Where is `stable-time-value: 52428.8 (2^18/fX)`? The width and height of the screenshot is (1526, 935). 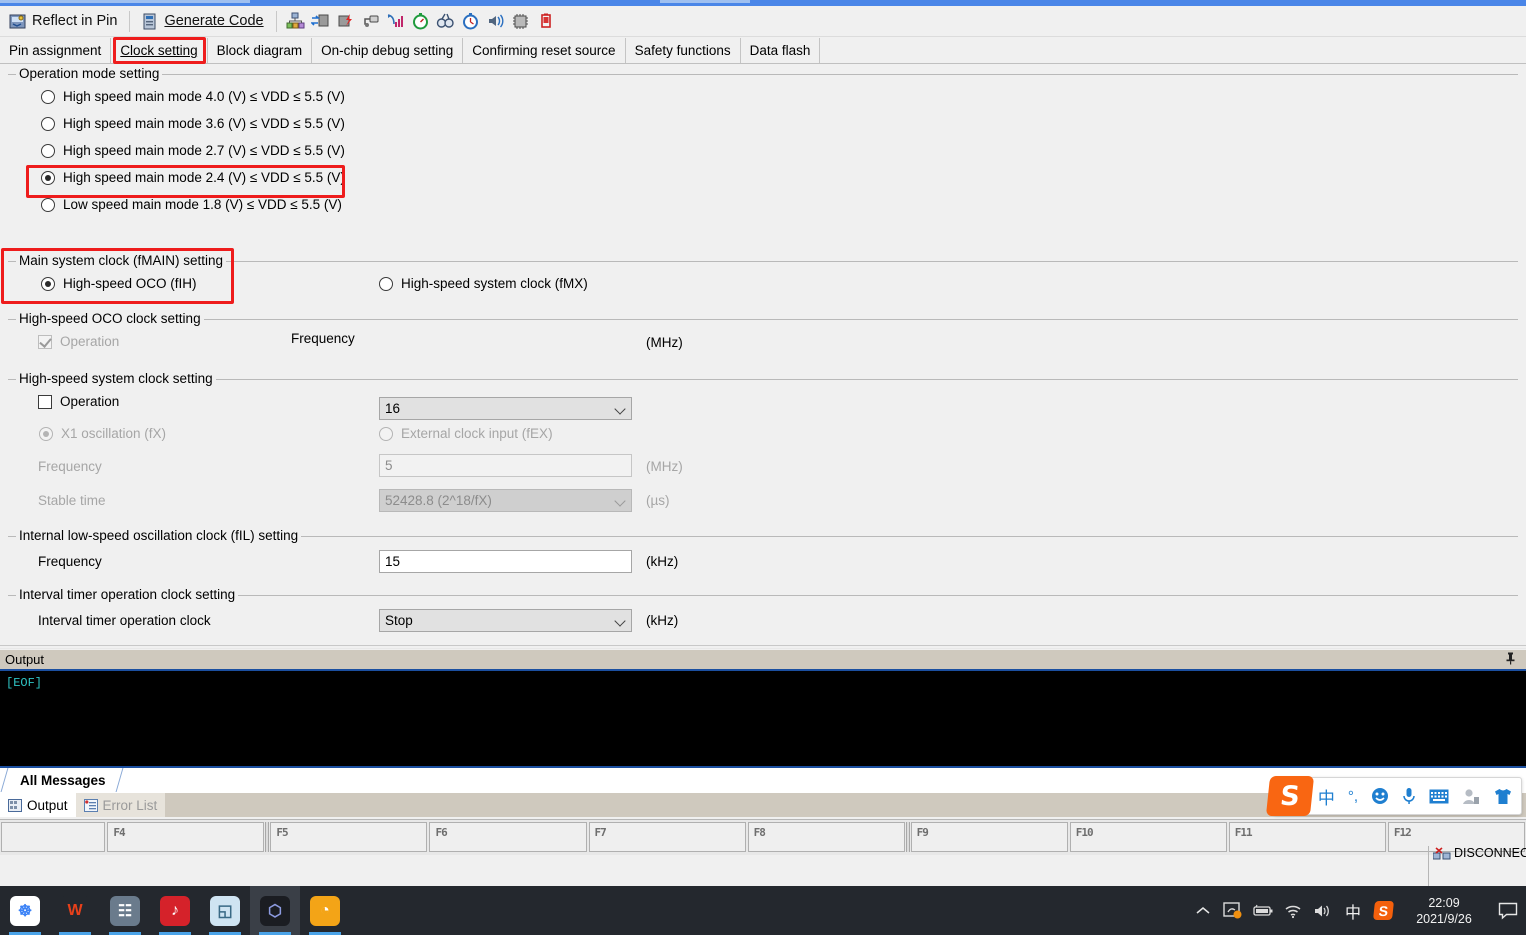 stable-time-value: 52428.8 (2^18/fX) is located at coordinates (438, 500).